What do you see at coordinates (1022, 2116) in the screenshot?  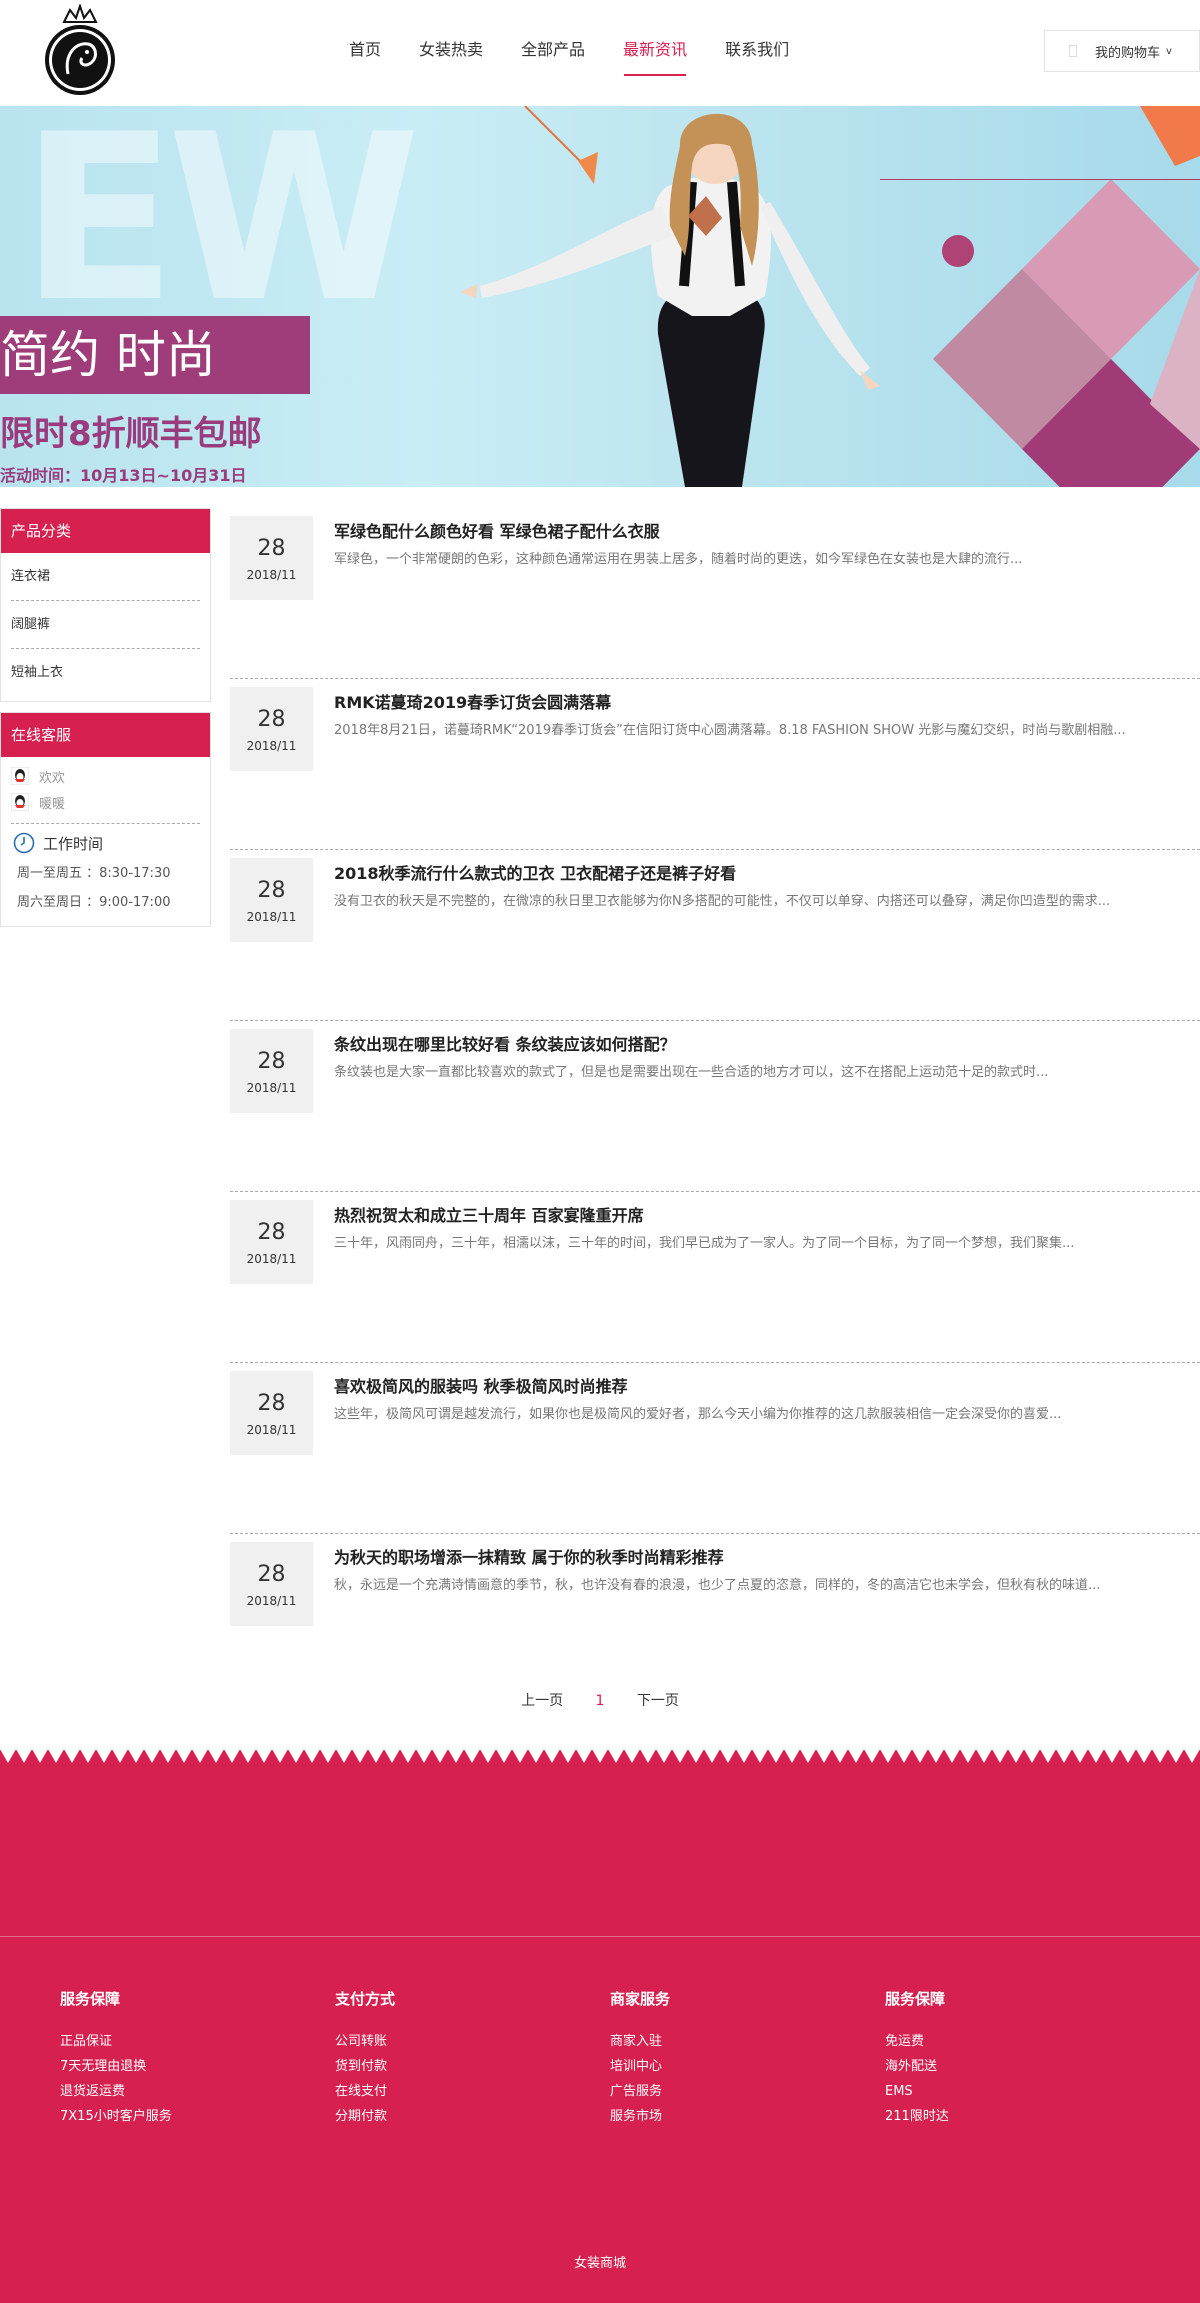 I see `footer-link: 211限时达` at bounding box center [1022, 2116].